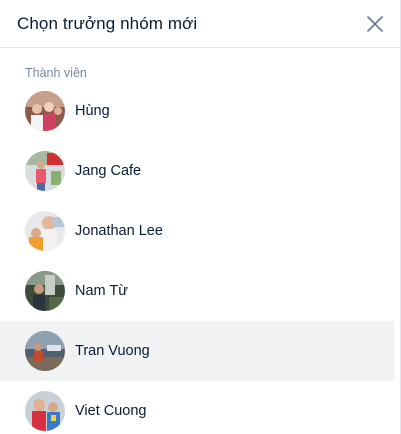 The image size is (401, 434). I want to click on member-name: Jonathan Lee, so click(119, 231).